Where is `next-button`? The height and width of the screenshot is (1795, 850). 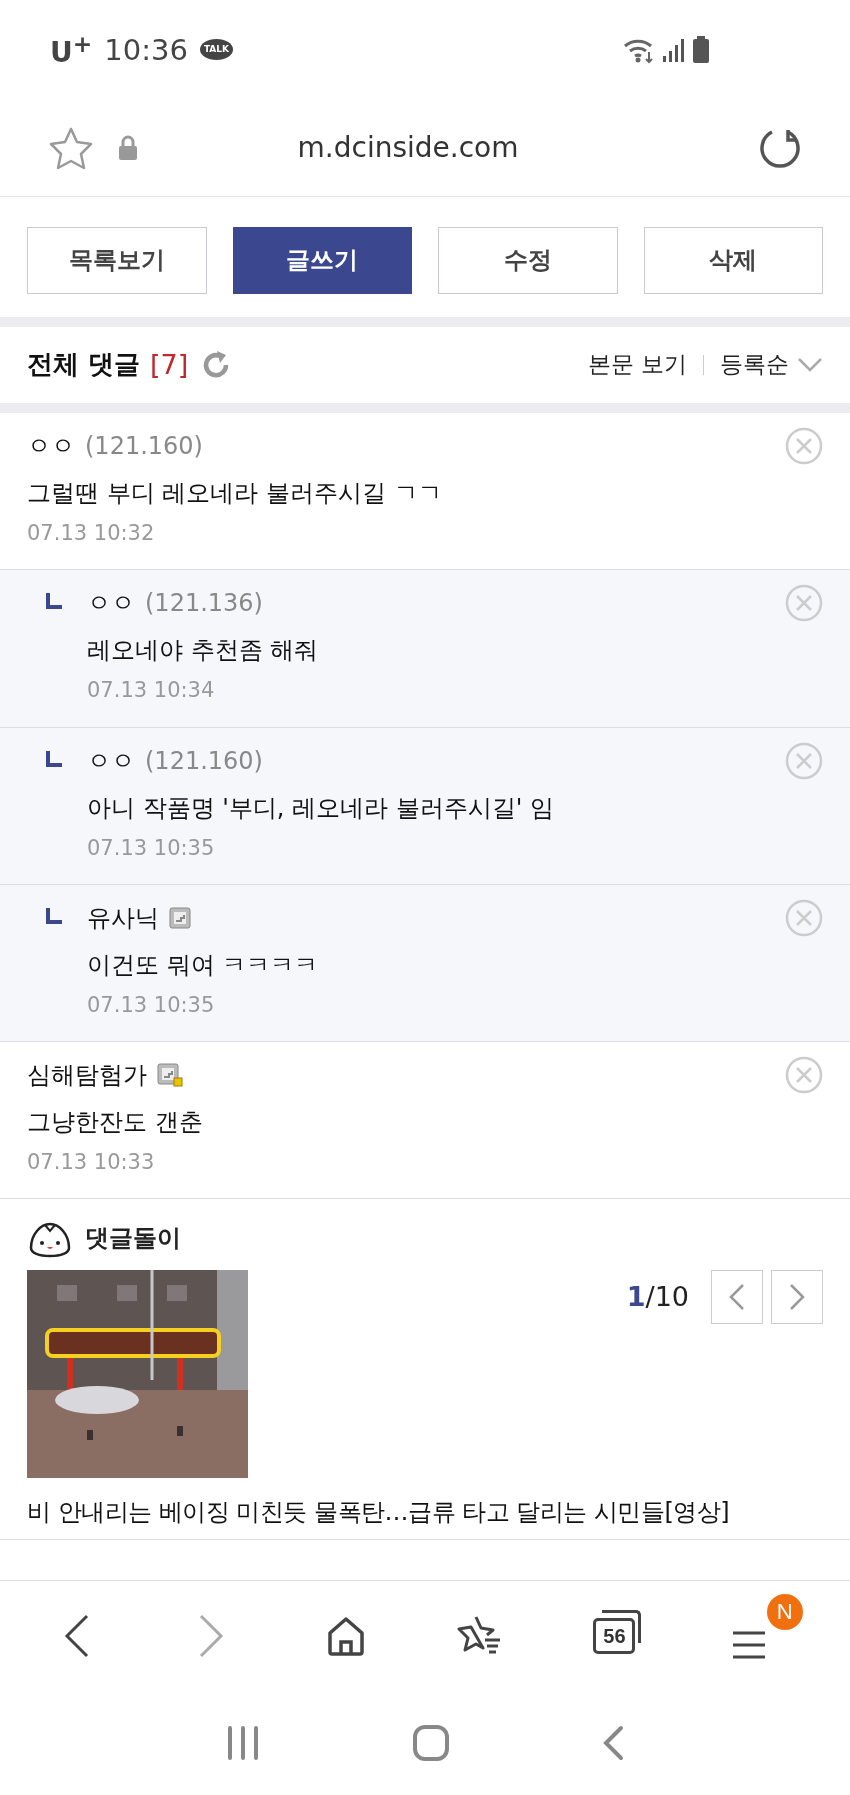
next-button is located at coordinates (797, 1297).